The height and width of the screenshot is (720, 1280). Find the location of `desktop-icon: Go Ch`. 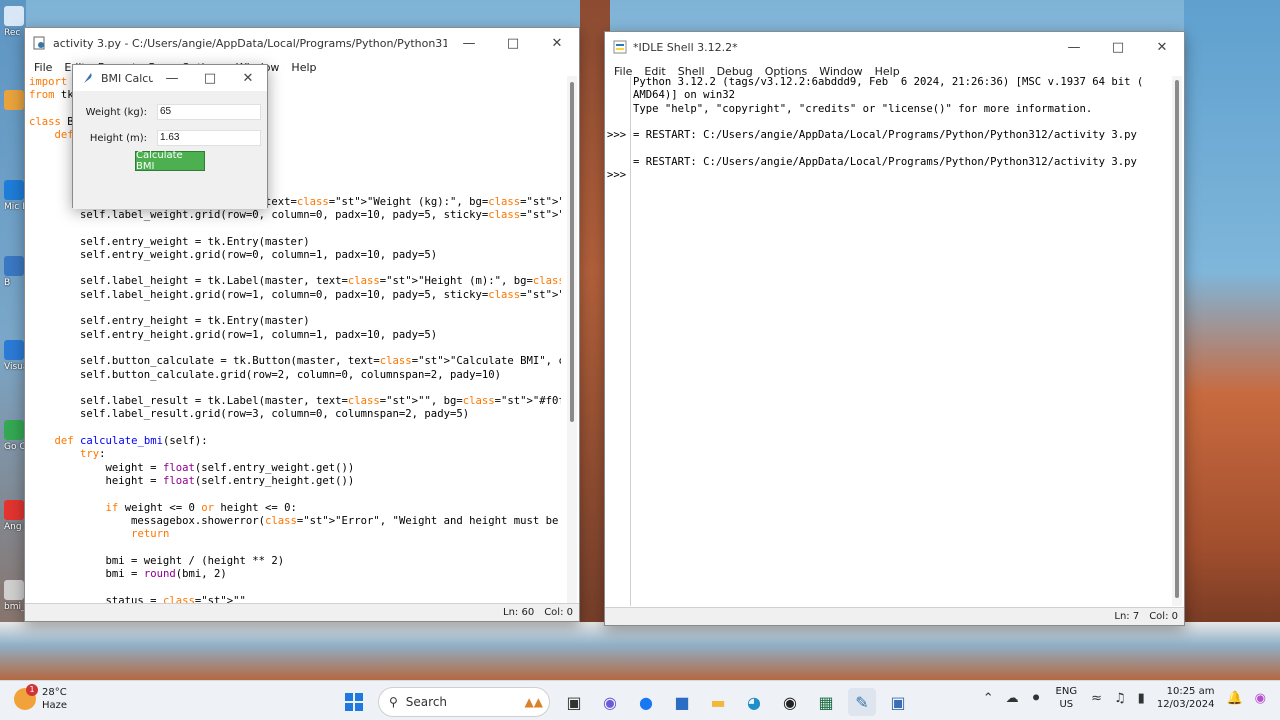

desktop-icon: Go Ch is located at coordinates (15, 436).